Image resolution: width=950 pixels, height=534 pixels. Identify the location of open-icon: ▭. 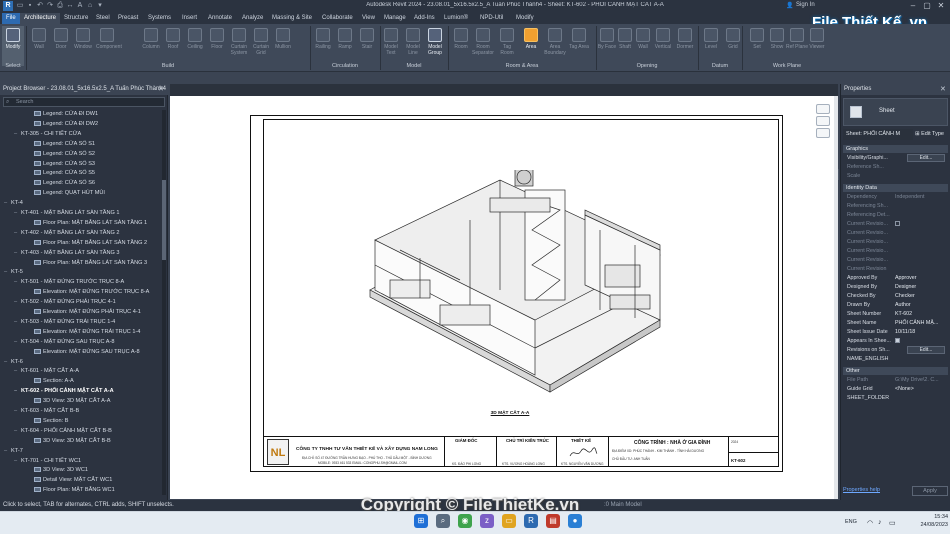
(20, 6).